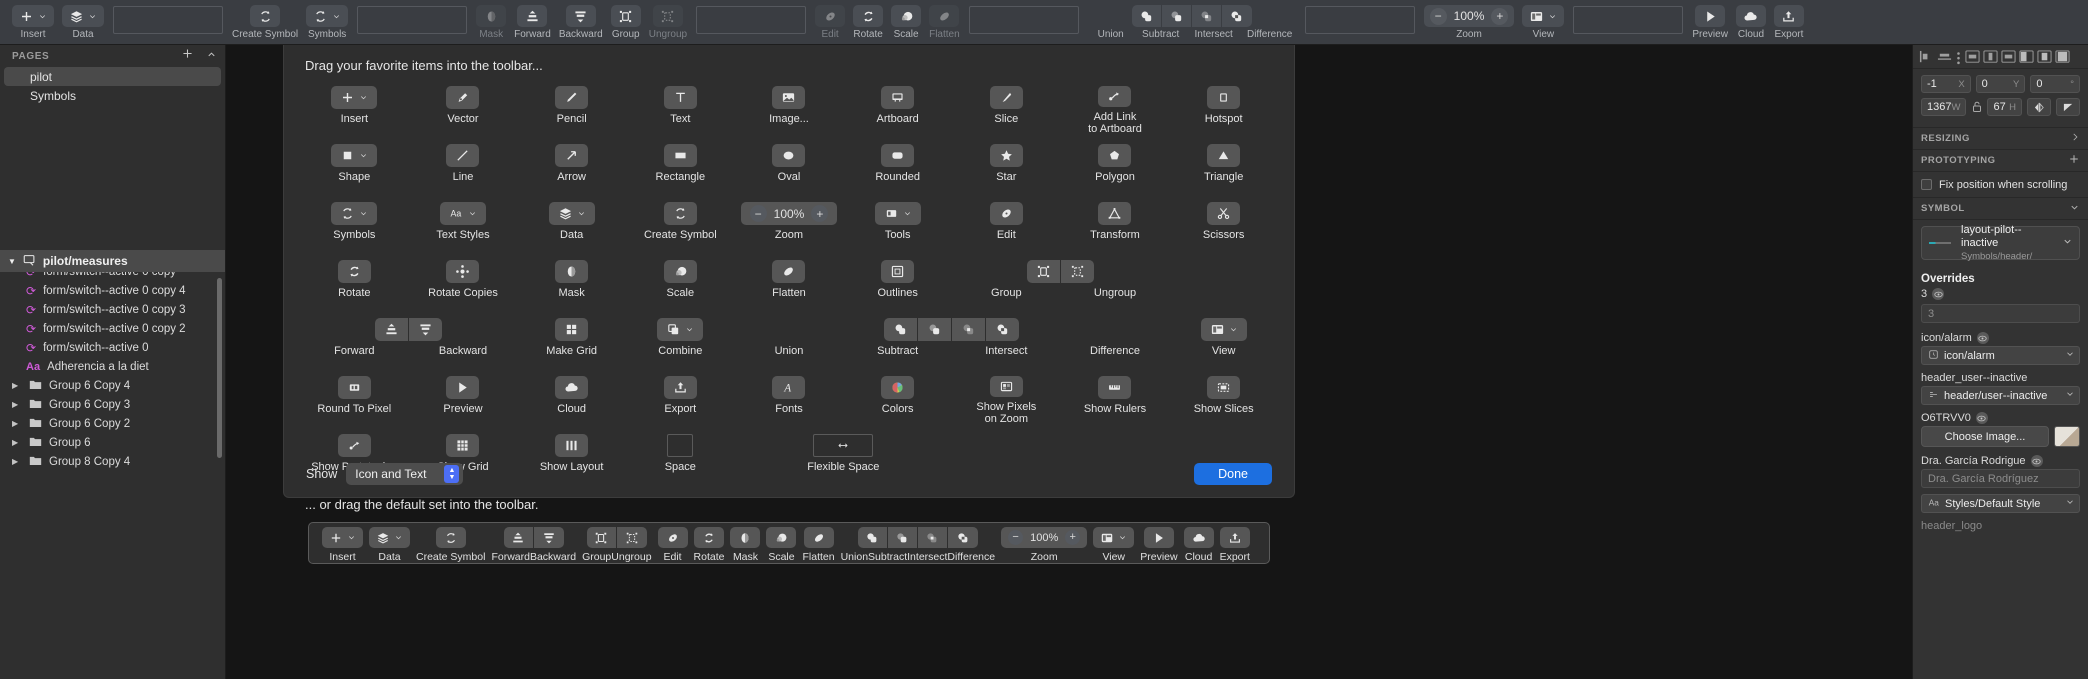 This screenshot has width=2088, height=679. I want to click on show-mode-select: Icon and Text ▲ ▼, so click(405, 474).